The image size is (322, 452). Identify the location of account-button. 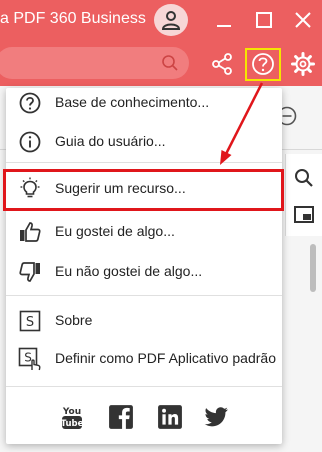
(171, 20).